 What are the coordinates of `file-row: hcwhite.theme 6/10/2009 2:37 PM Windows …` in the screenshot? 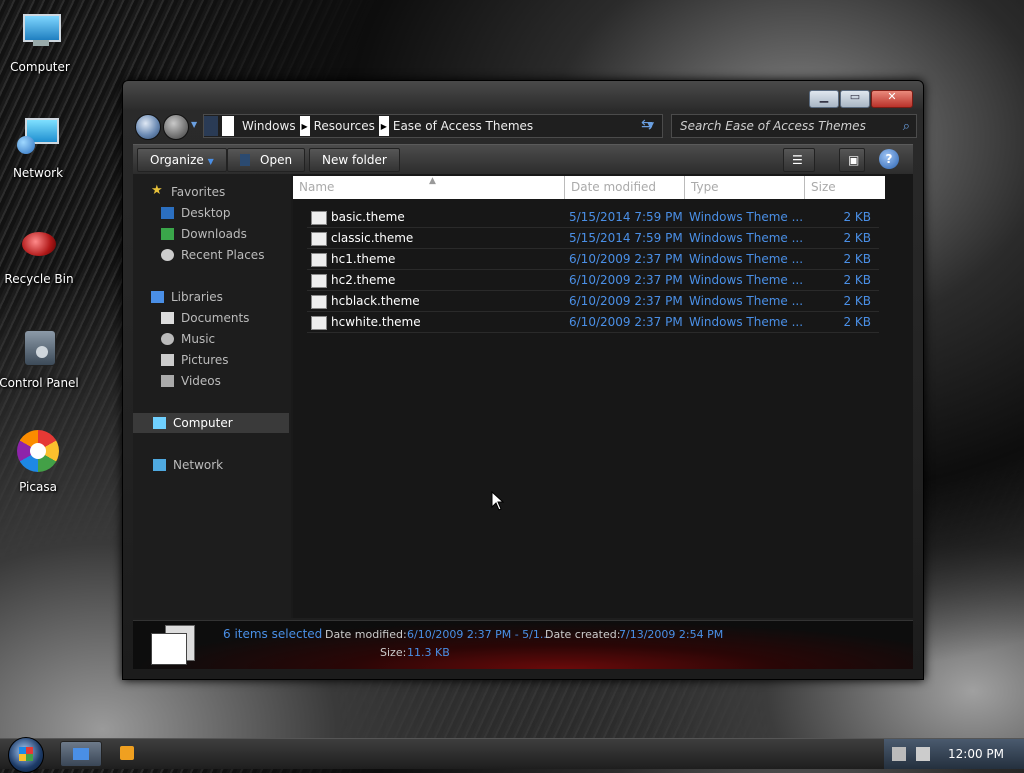 It's located at (593, 322).